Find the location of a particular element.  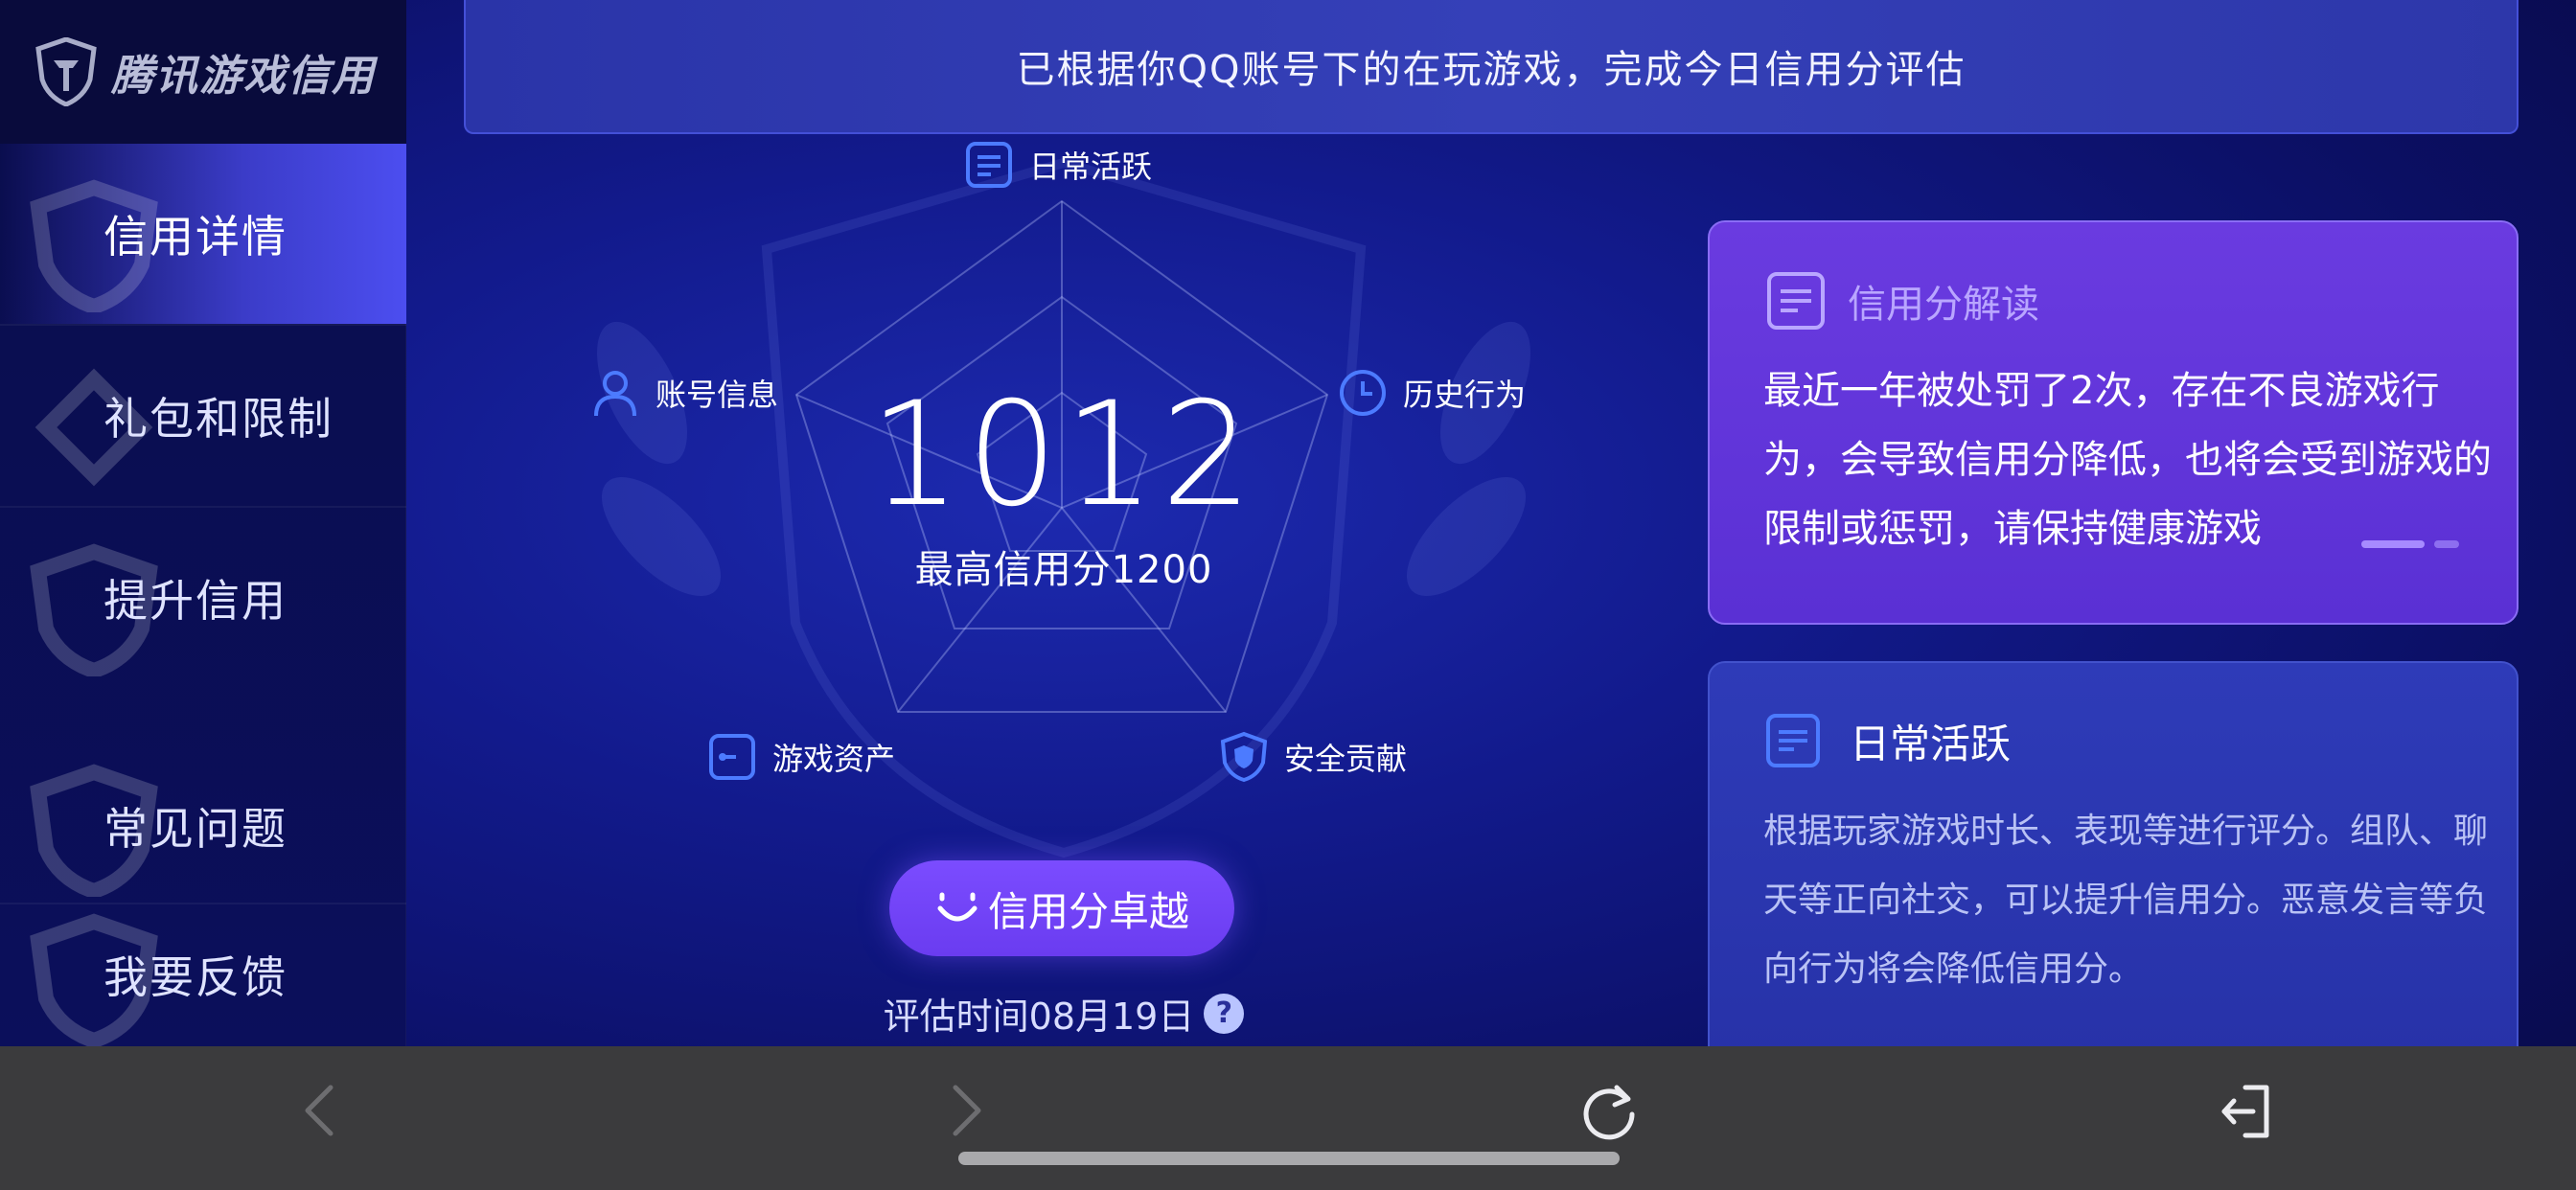

credit-level-button: 信用分卓越 is located at coordinates (1061, 908).